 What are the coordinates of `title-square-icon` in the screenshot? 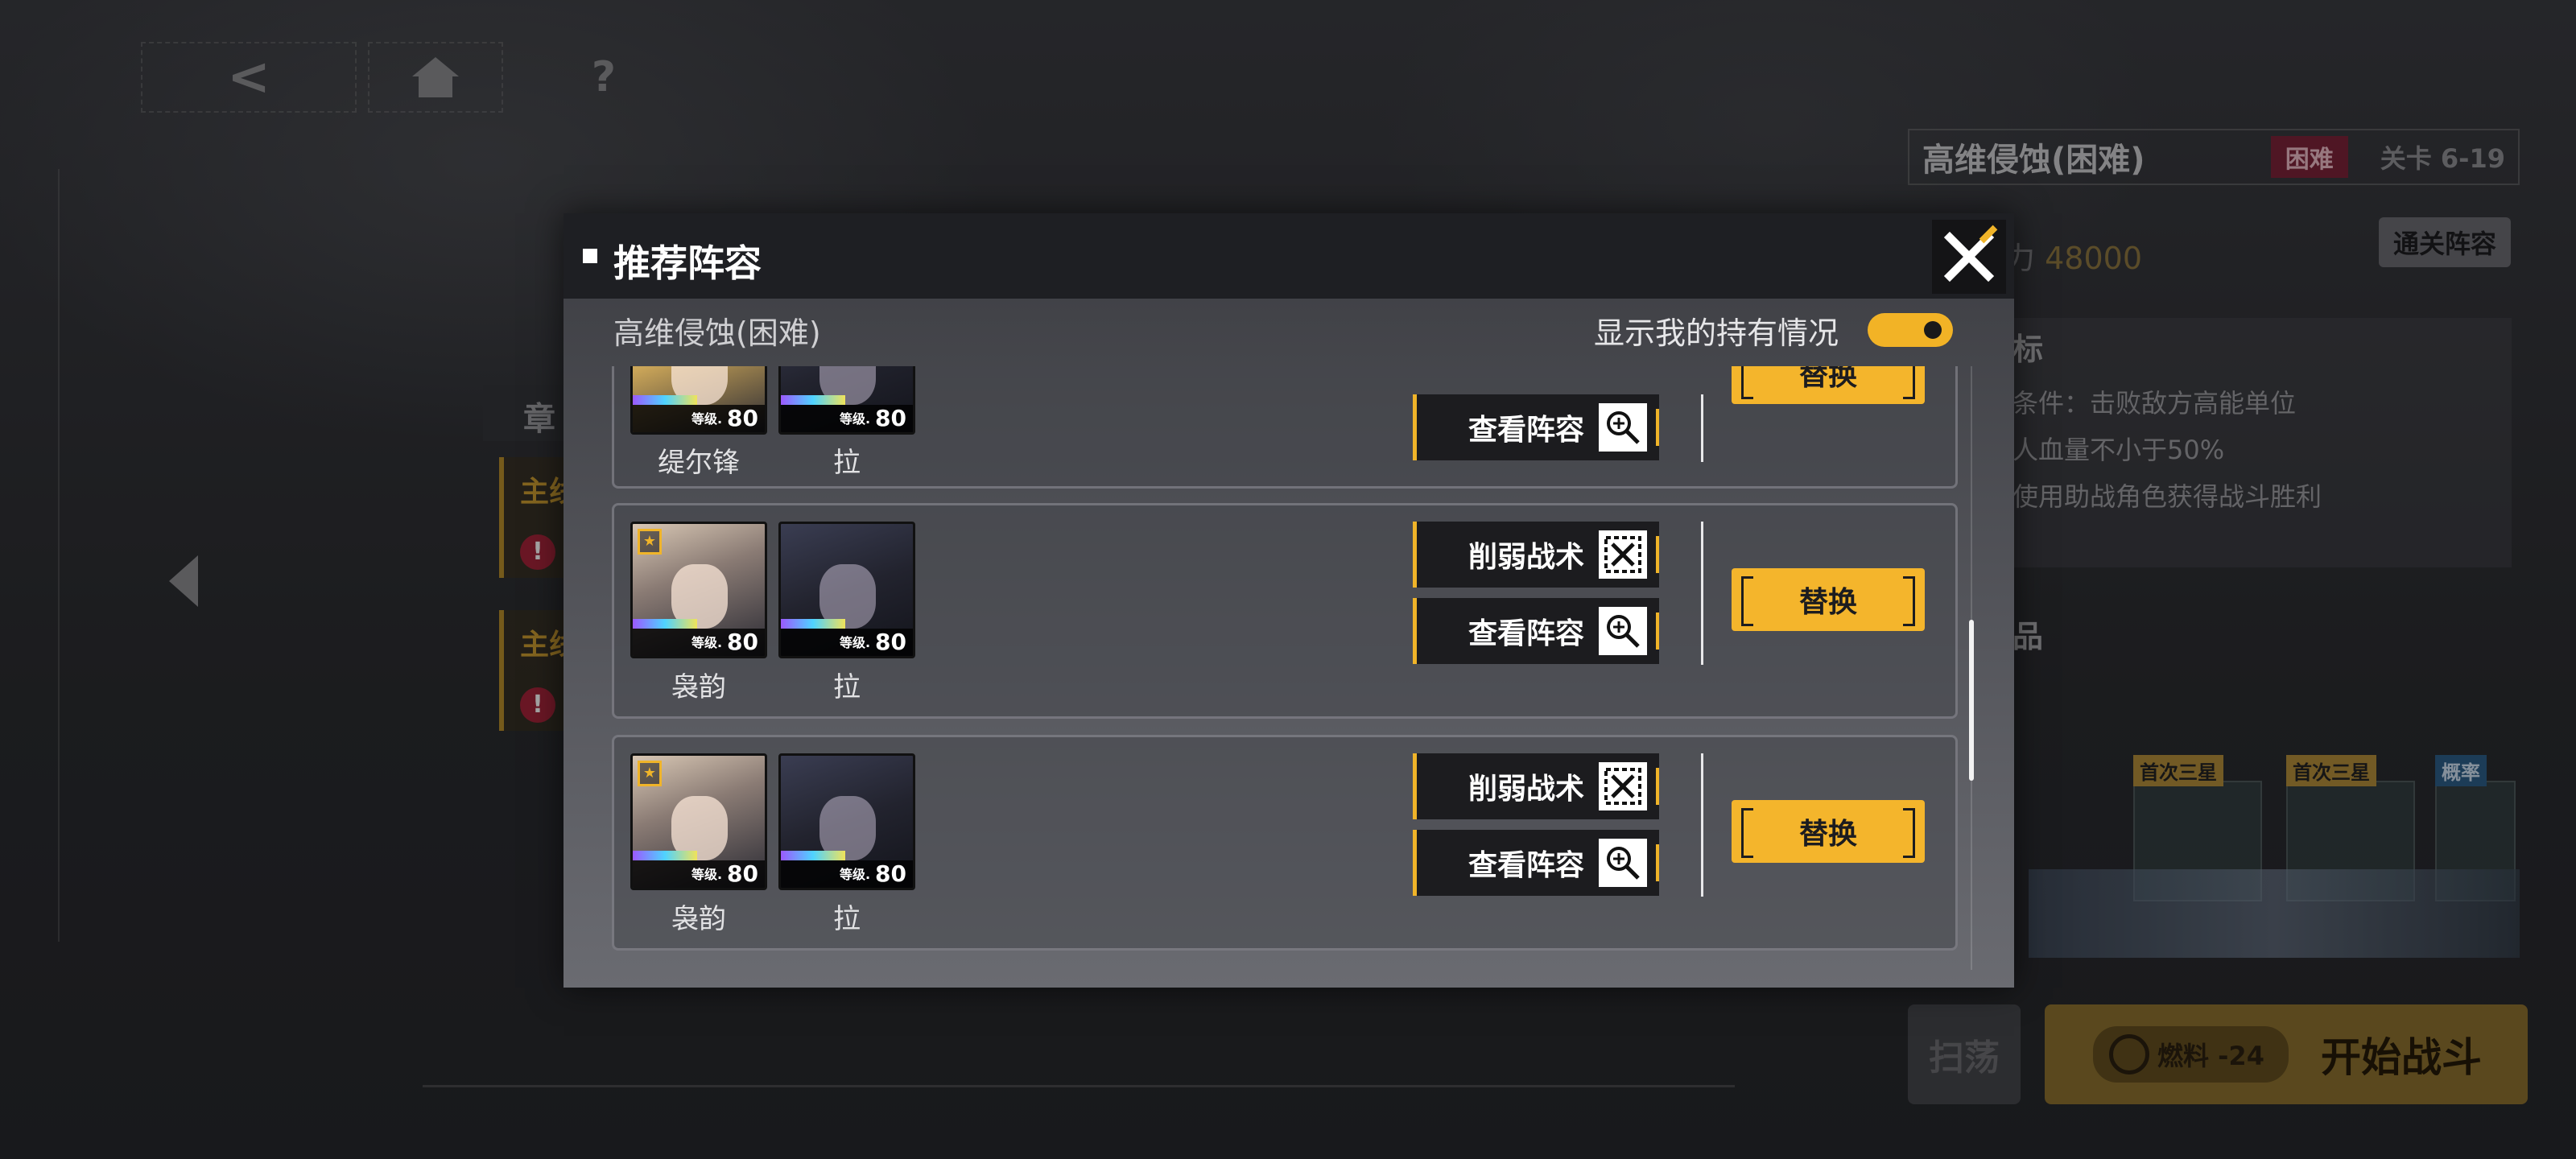 It's located at (590, 256).